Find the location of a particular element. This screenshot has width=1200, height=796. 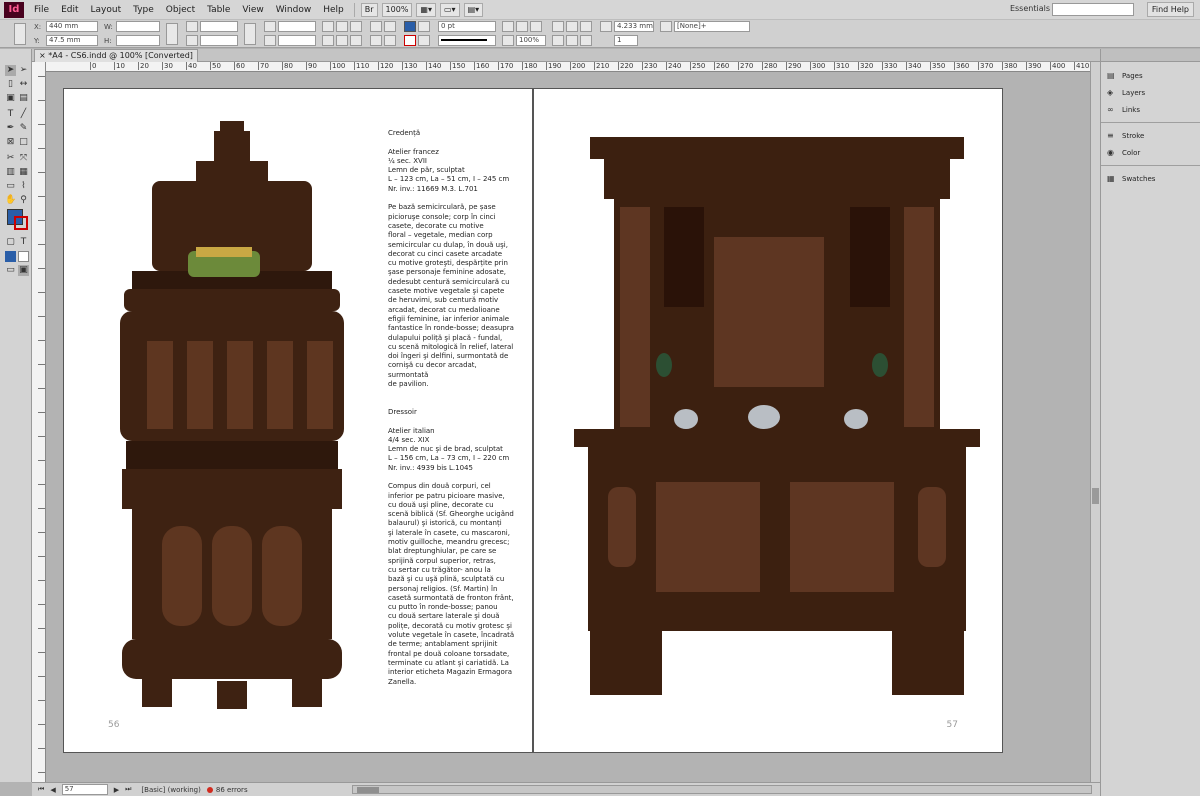

vertical-scrollbar is located at coordinates (1095, 422).